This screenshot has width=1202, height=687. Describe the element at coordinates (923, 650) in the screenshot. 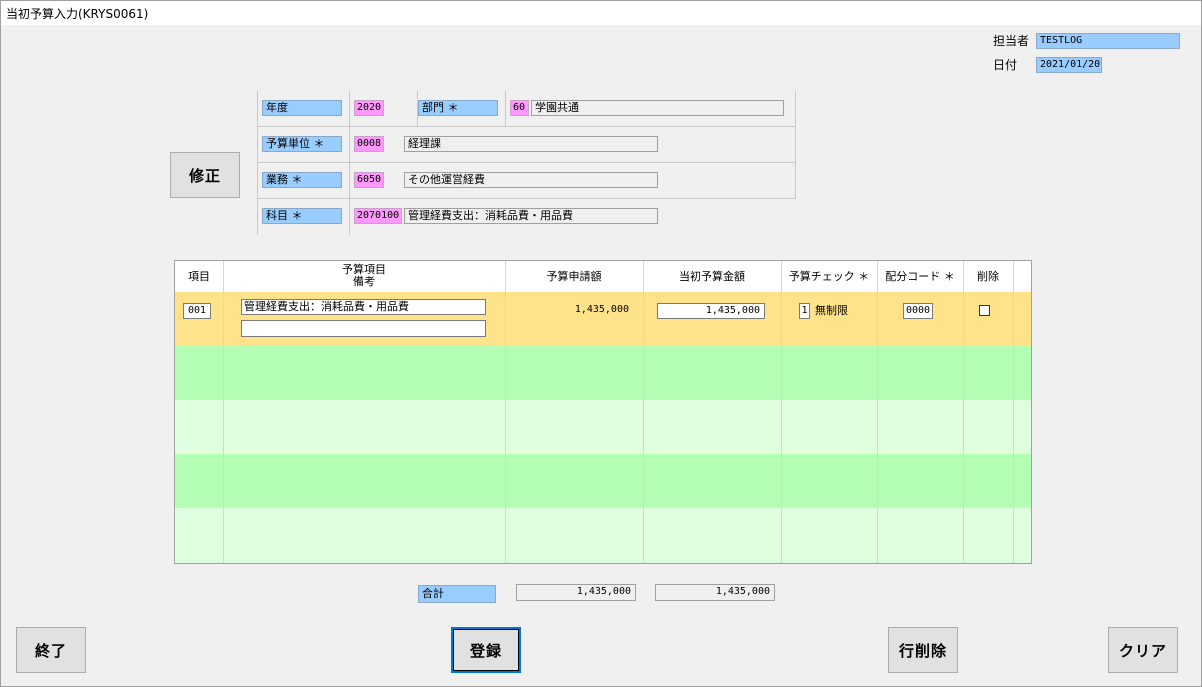

I see `delete-row-button: 行削除` at that location.